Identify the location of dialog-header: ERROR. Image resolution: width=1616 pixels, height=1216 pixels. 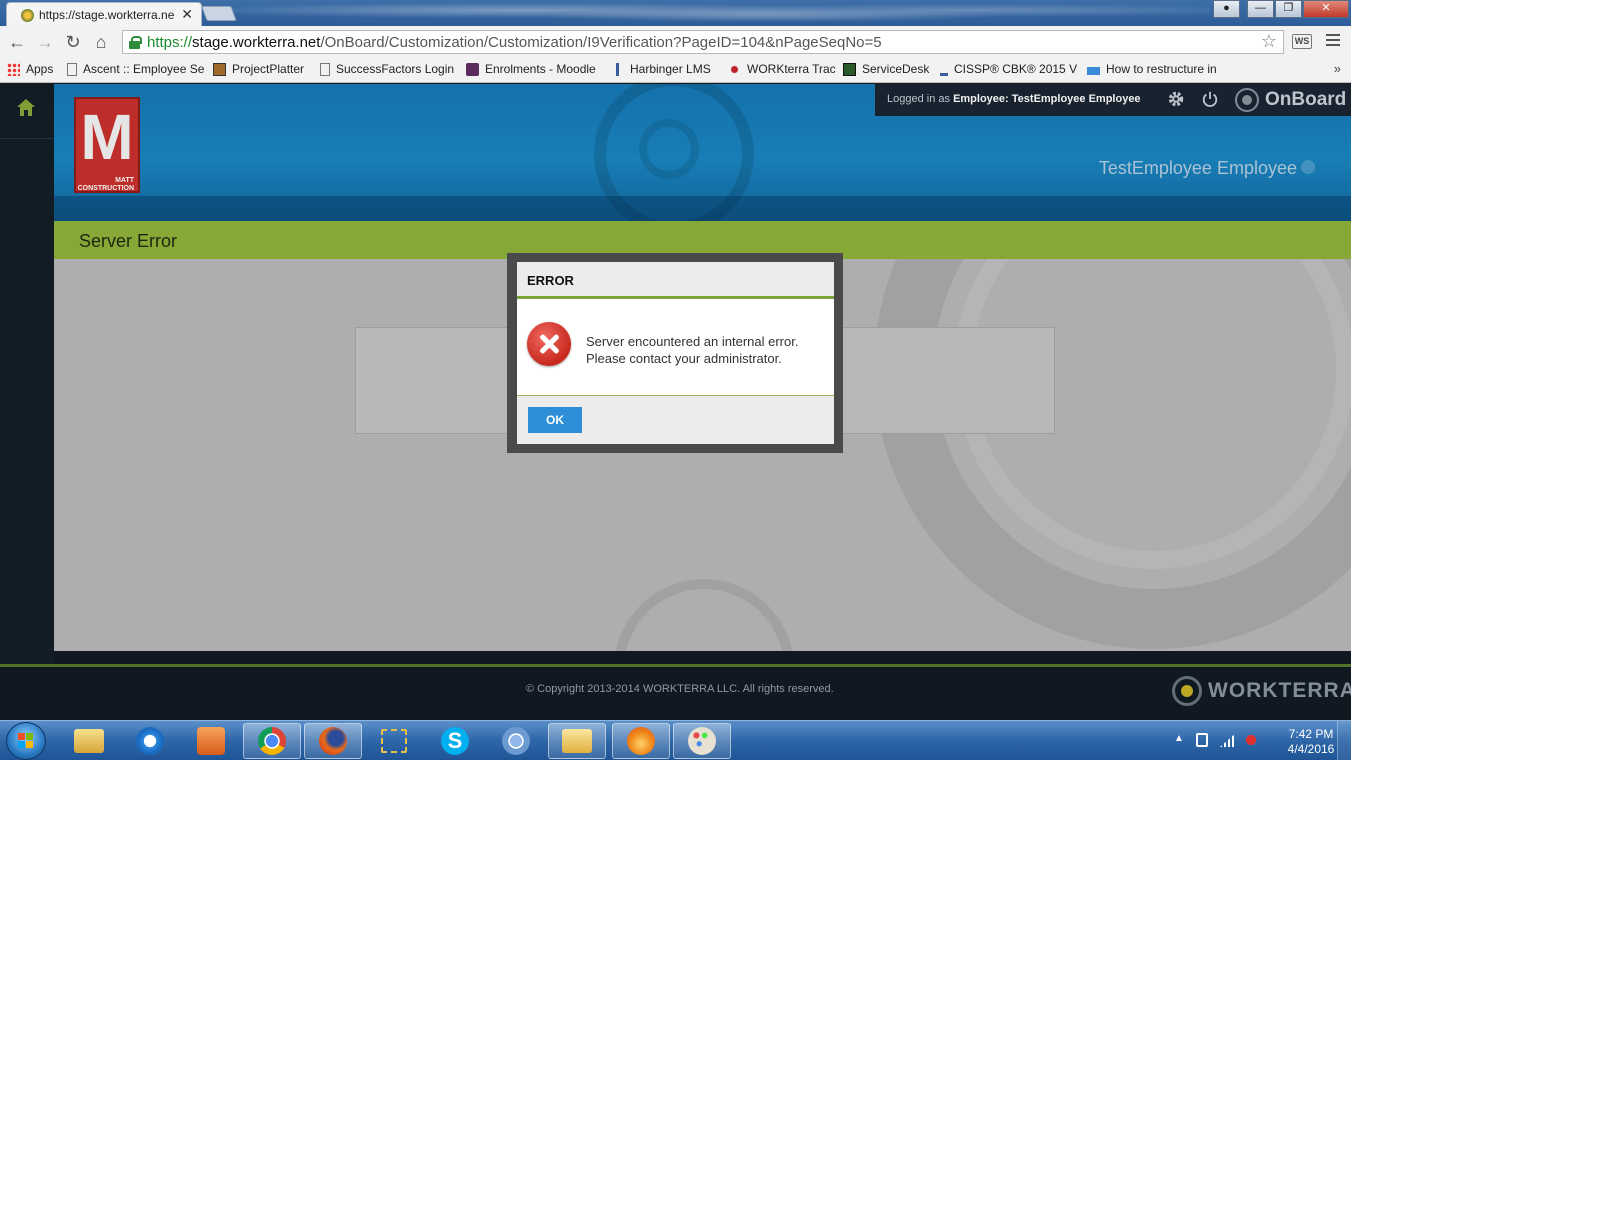
(675, 280).